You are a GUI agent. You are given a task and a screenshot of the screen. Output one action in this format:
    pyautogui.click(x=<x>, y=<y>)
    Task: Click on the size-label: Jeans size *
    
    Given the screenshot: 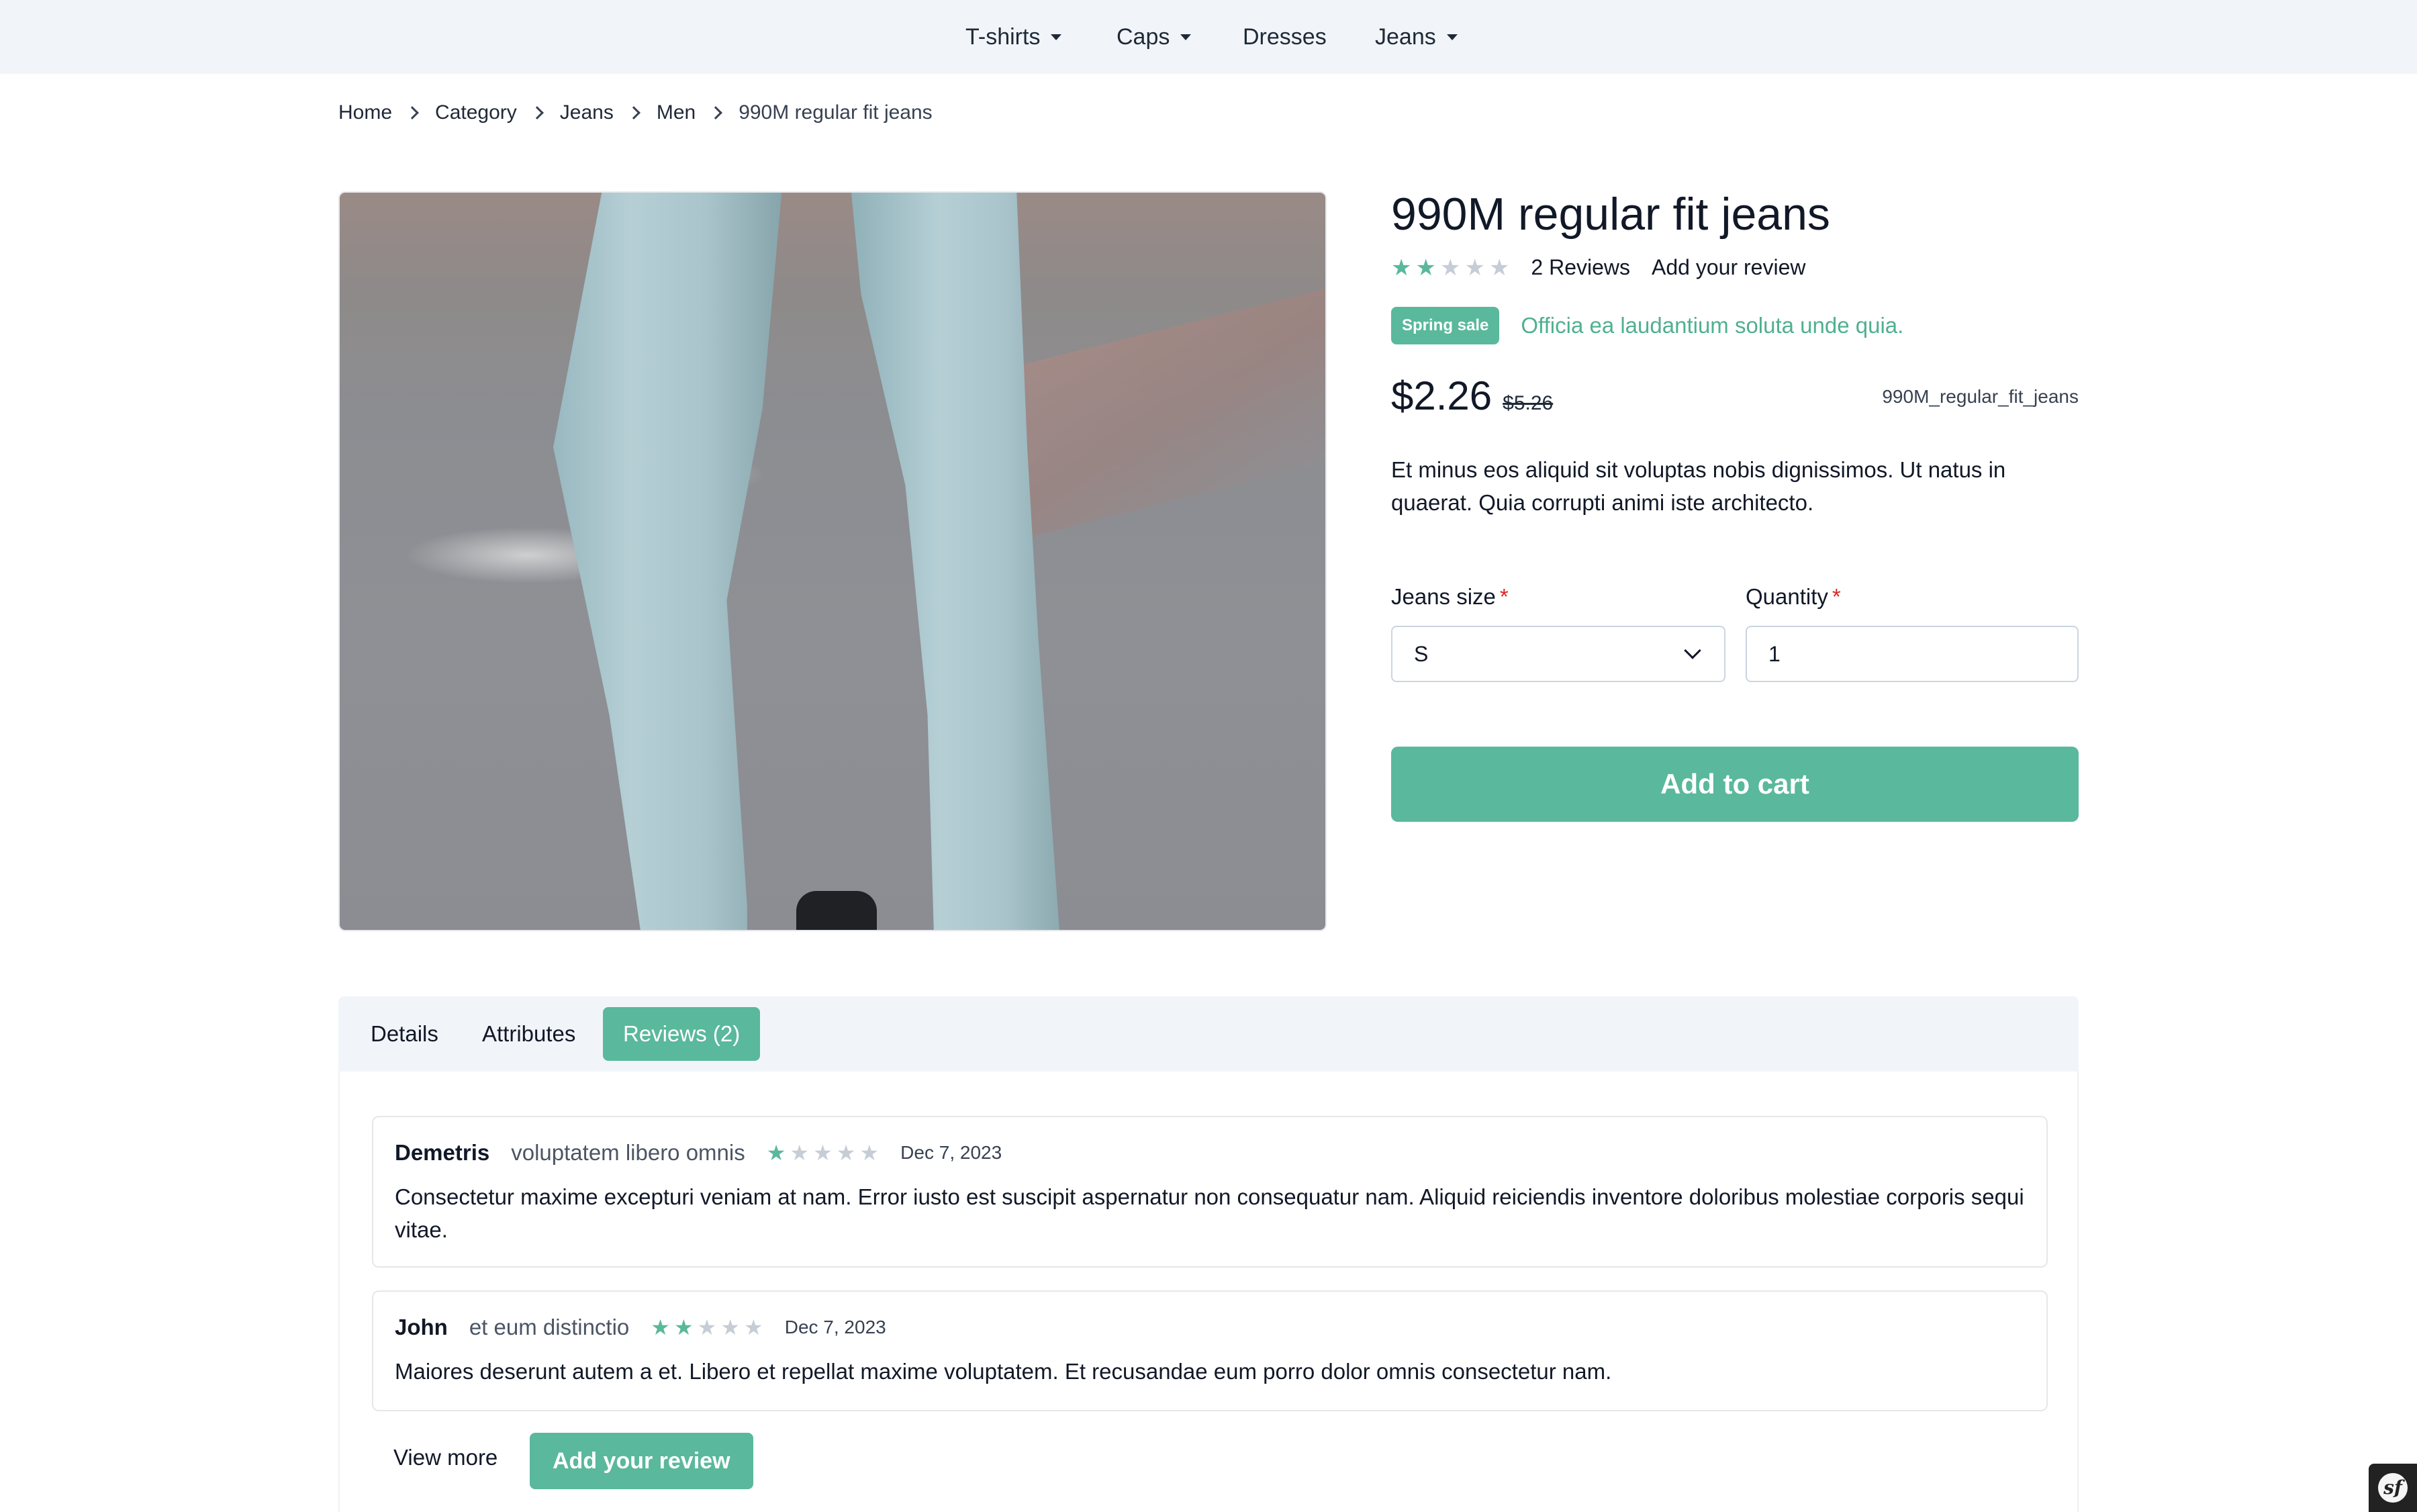 What is the action you would take?
    pyautogui.click(x=1450, y=597)
    